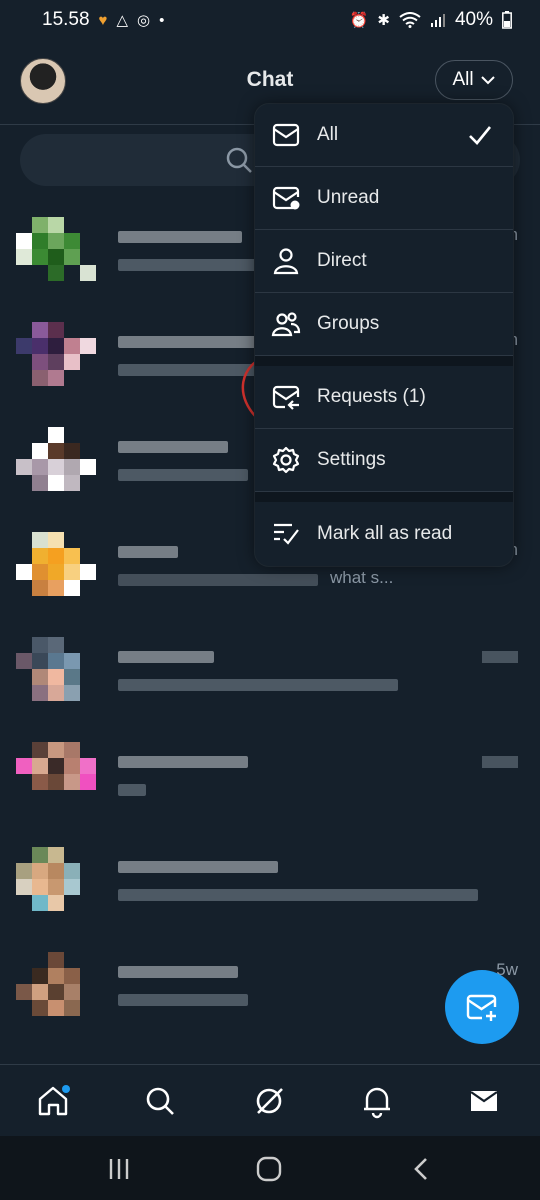 This screenshot has width=540, height=1200. What do you see at coordinates (286, 460) in the screenshot?
I see `gear-icon` at bounding box center [286, 460].